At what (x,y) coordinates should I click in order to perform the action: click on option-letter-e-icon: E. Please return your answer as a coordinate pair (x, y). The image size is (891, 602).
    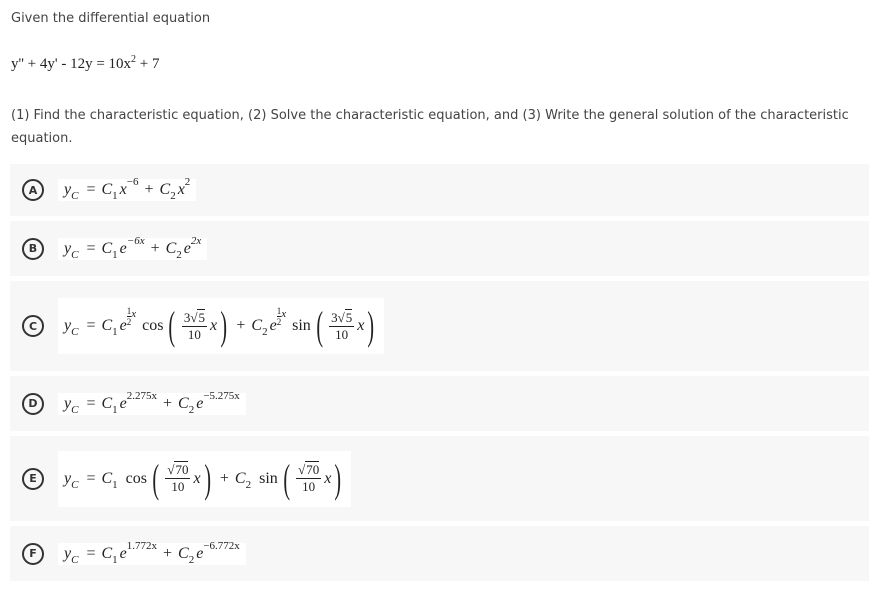
    Looking at the image, I should click on (33, 478).